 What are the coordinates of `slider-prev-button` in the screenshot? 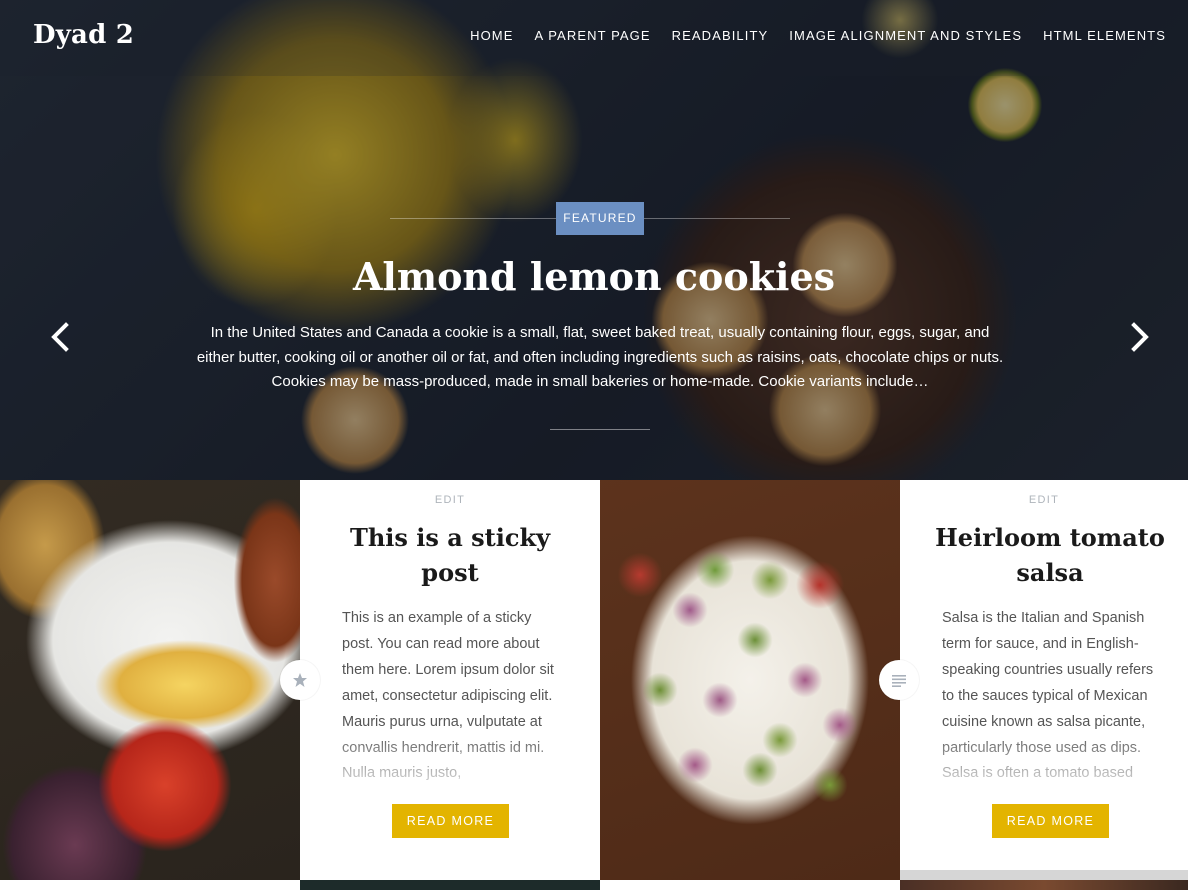 It's located at (61, 337).